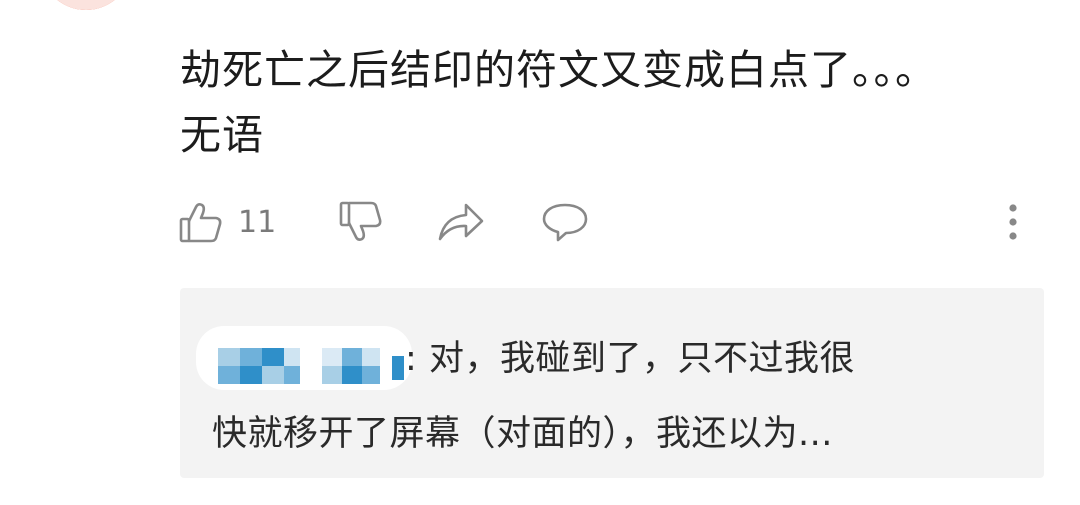  I want to click on share-button, so click(461, 222).